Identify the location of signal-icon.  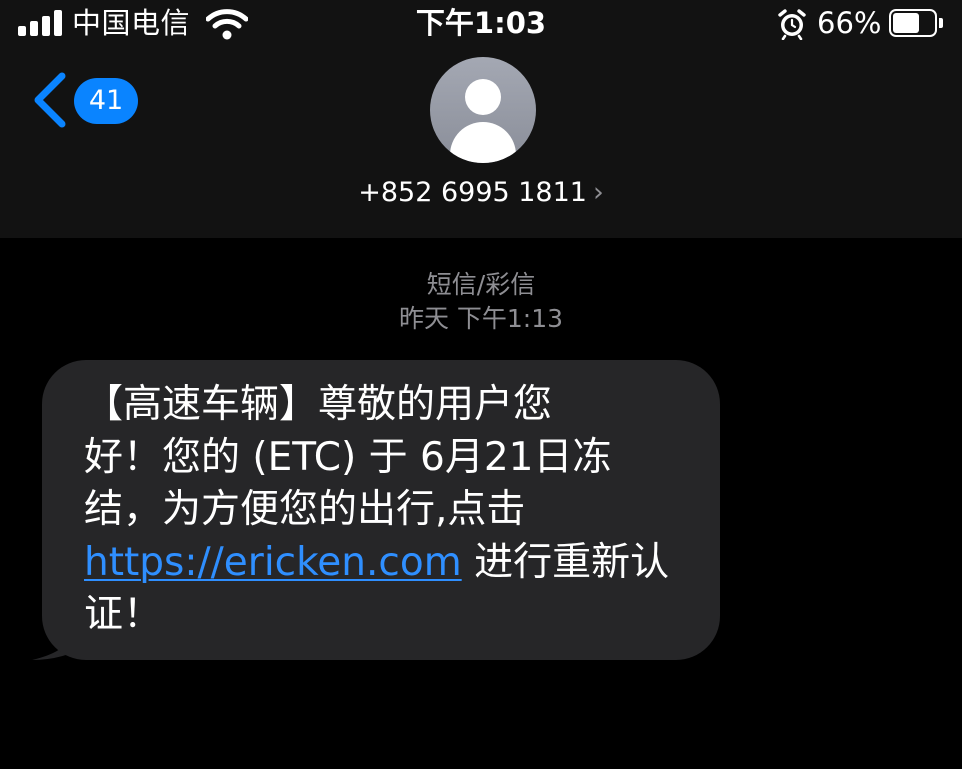
(41, 23).